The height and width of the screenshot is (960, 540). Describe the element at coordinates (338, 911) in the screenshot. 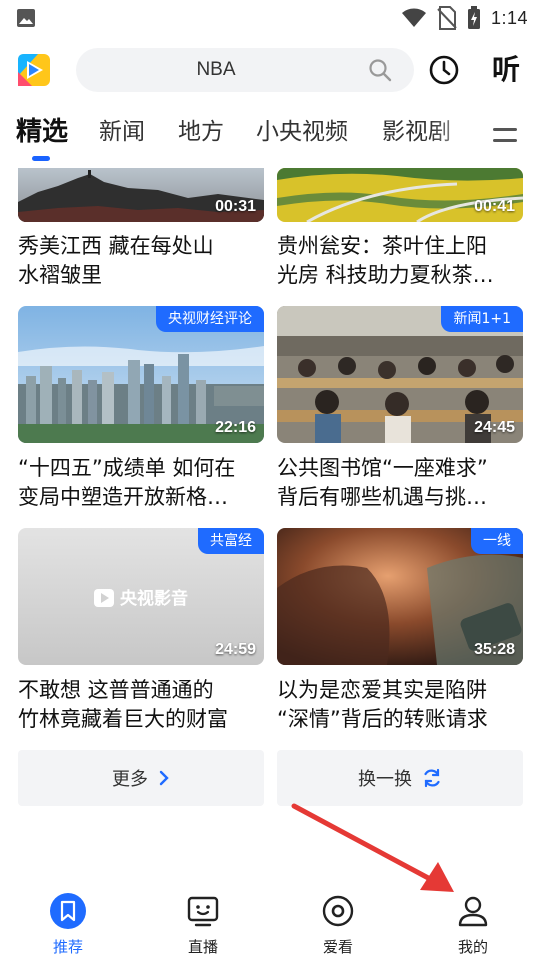

I see `target-icon` at that location.